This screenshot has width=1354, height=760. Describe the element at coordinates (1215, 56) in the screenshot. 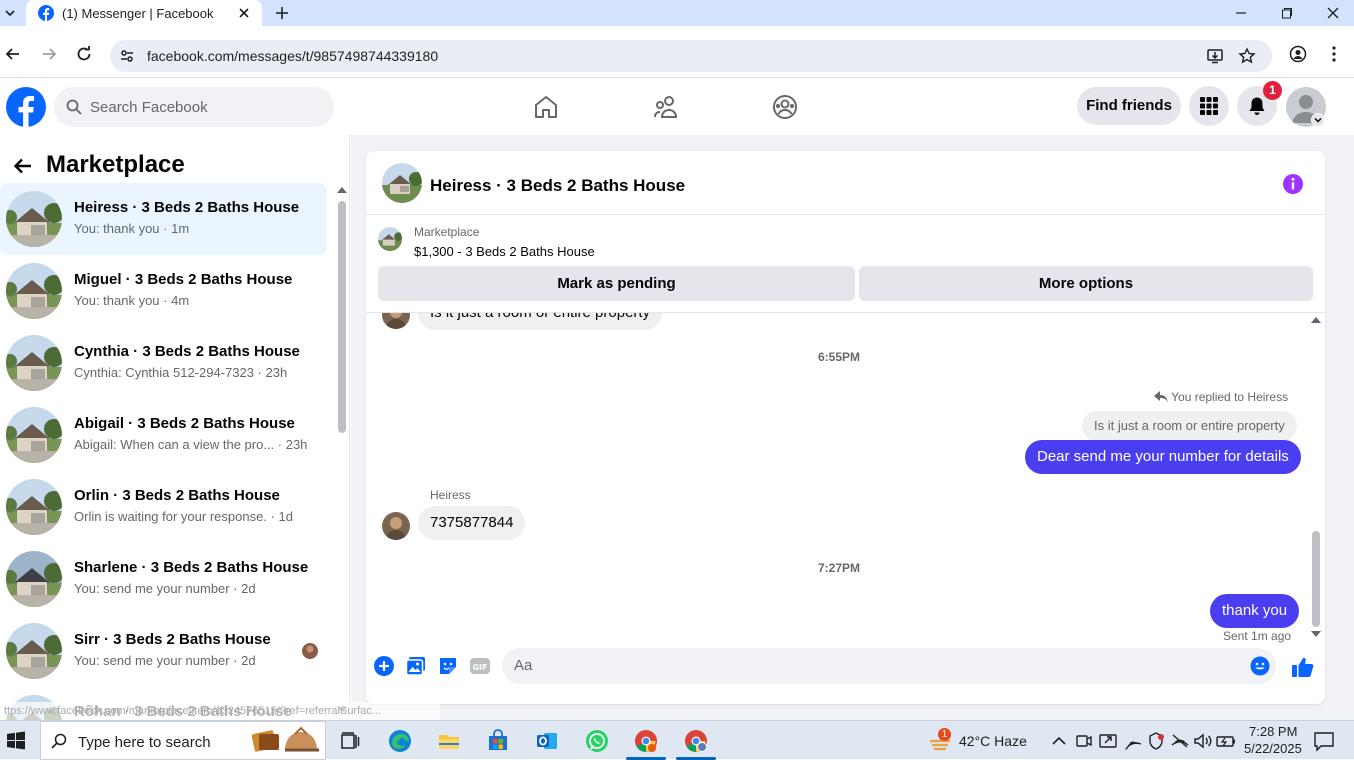

I see `install-app-icon` at that location.